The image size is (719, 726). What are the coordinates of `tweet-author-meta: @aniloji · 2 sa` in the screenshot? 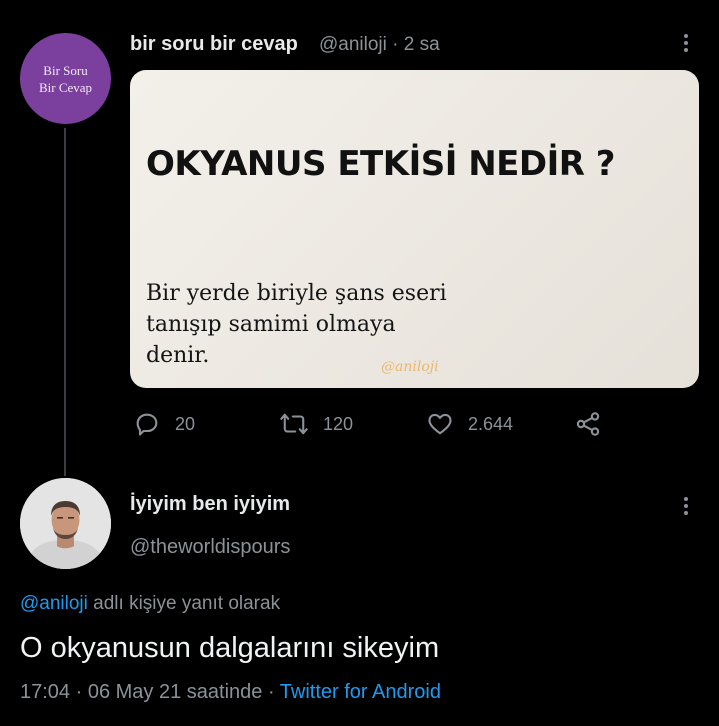 It's located at (379, 45).